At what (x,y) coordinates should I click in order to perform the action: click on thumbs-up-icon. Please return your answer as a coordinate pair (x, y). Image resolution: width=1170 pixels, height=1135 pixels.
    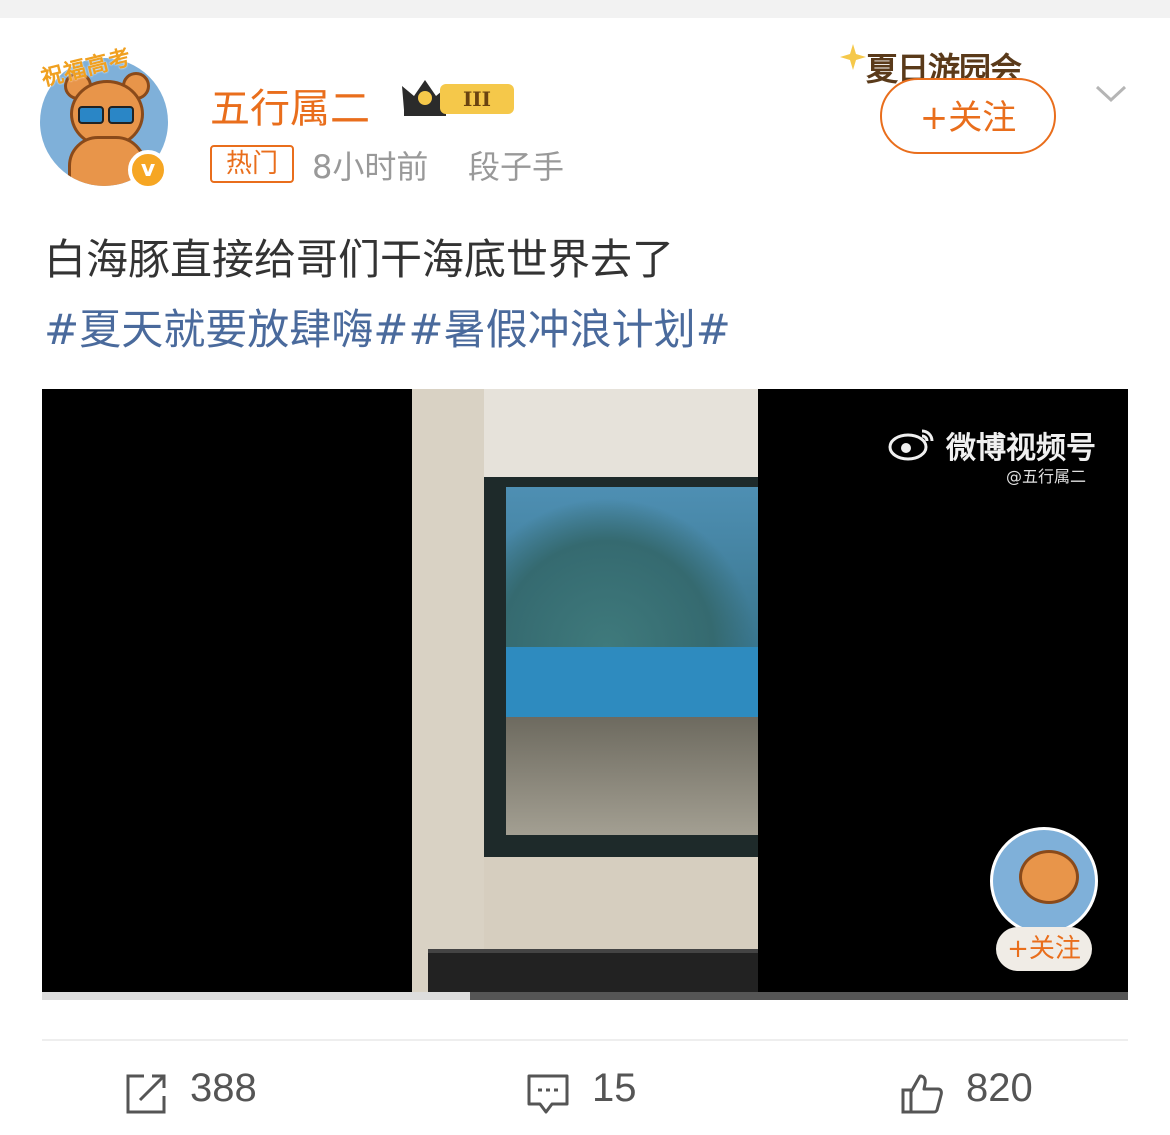
    Looking at the image, I should click on (922, 1094).